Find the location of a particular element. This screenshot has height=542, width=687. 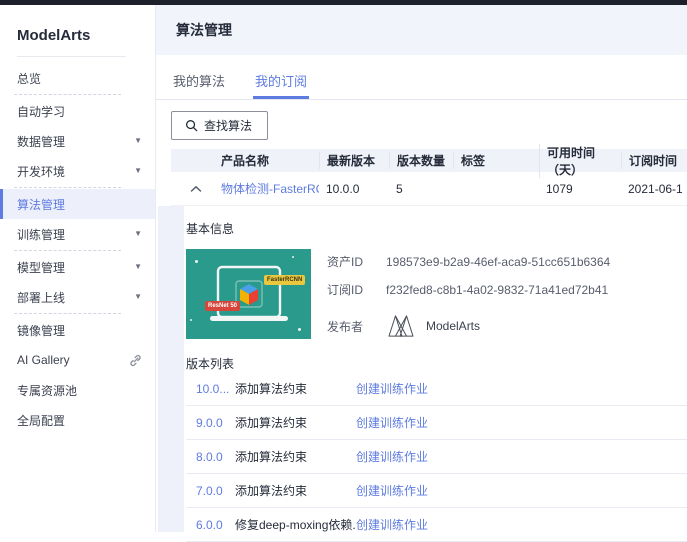

brand-title: ModelArts is located at coordinates (54, 35).